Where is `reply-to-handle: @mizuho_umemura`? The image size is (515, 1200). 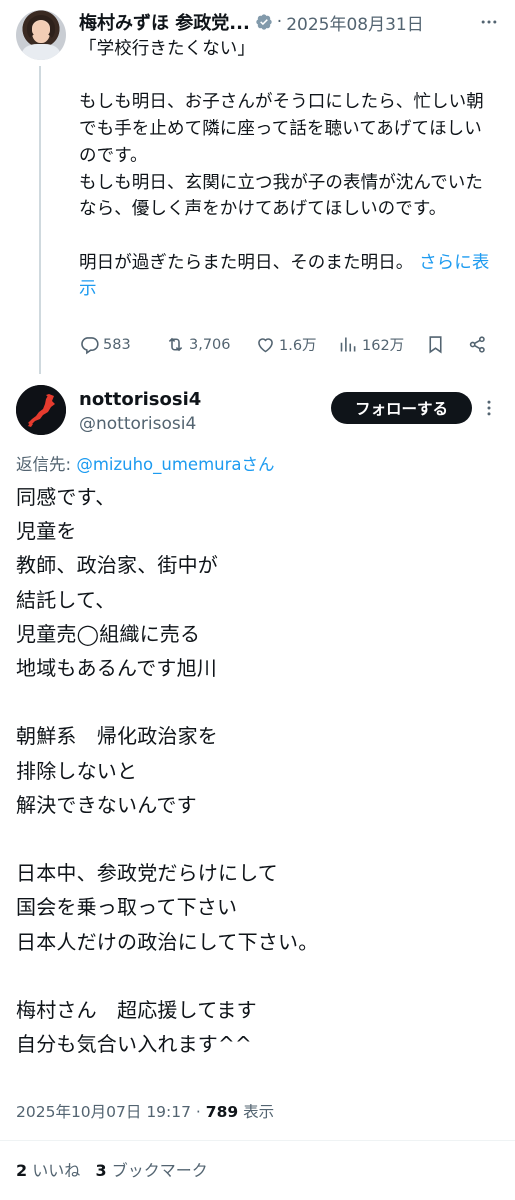 reply-to-handle: @mizuho_umemura is located at coordinates (158, 464).